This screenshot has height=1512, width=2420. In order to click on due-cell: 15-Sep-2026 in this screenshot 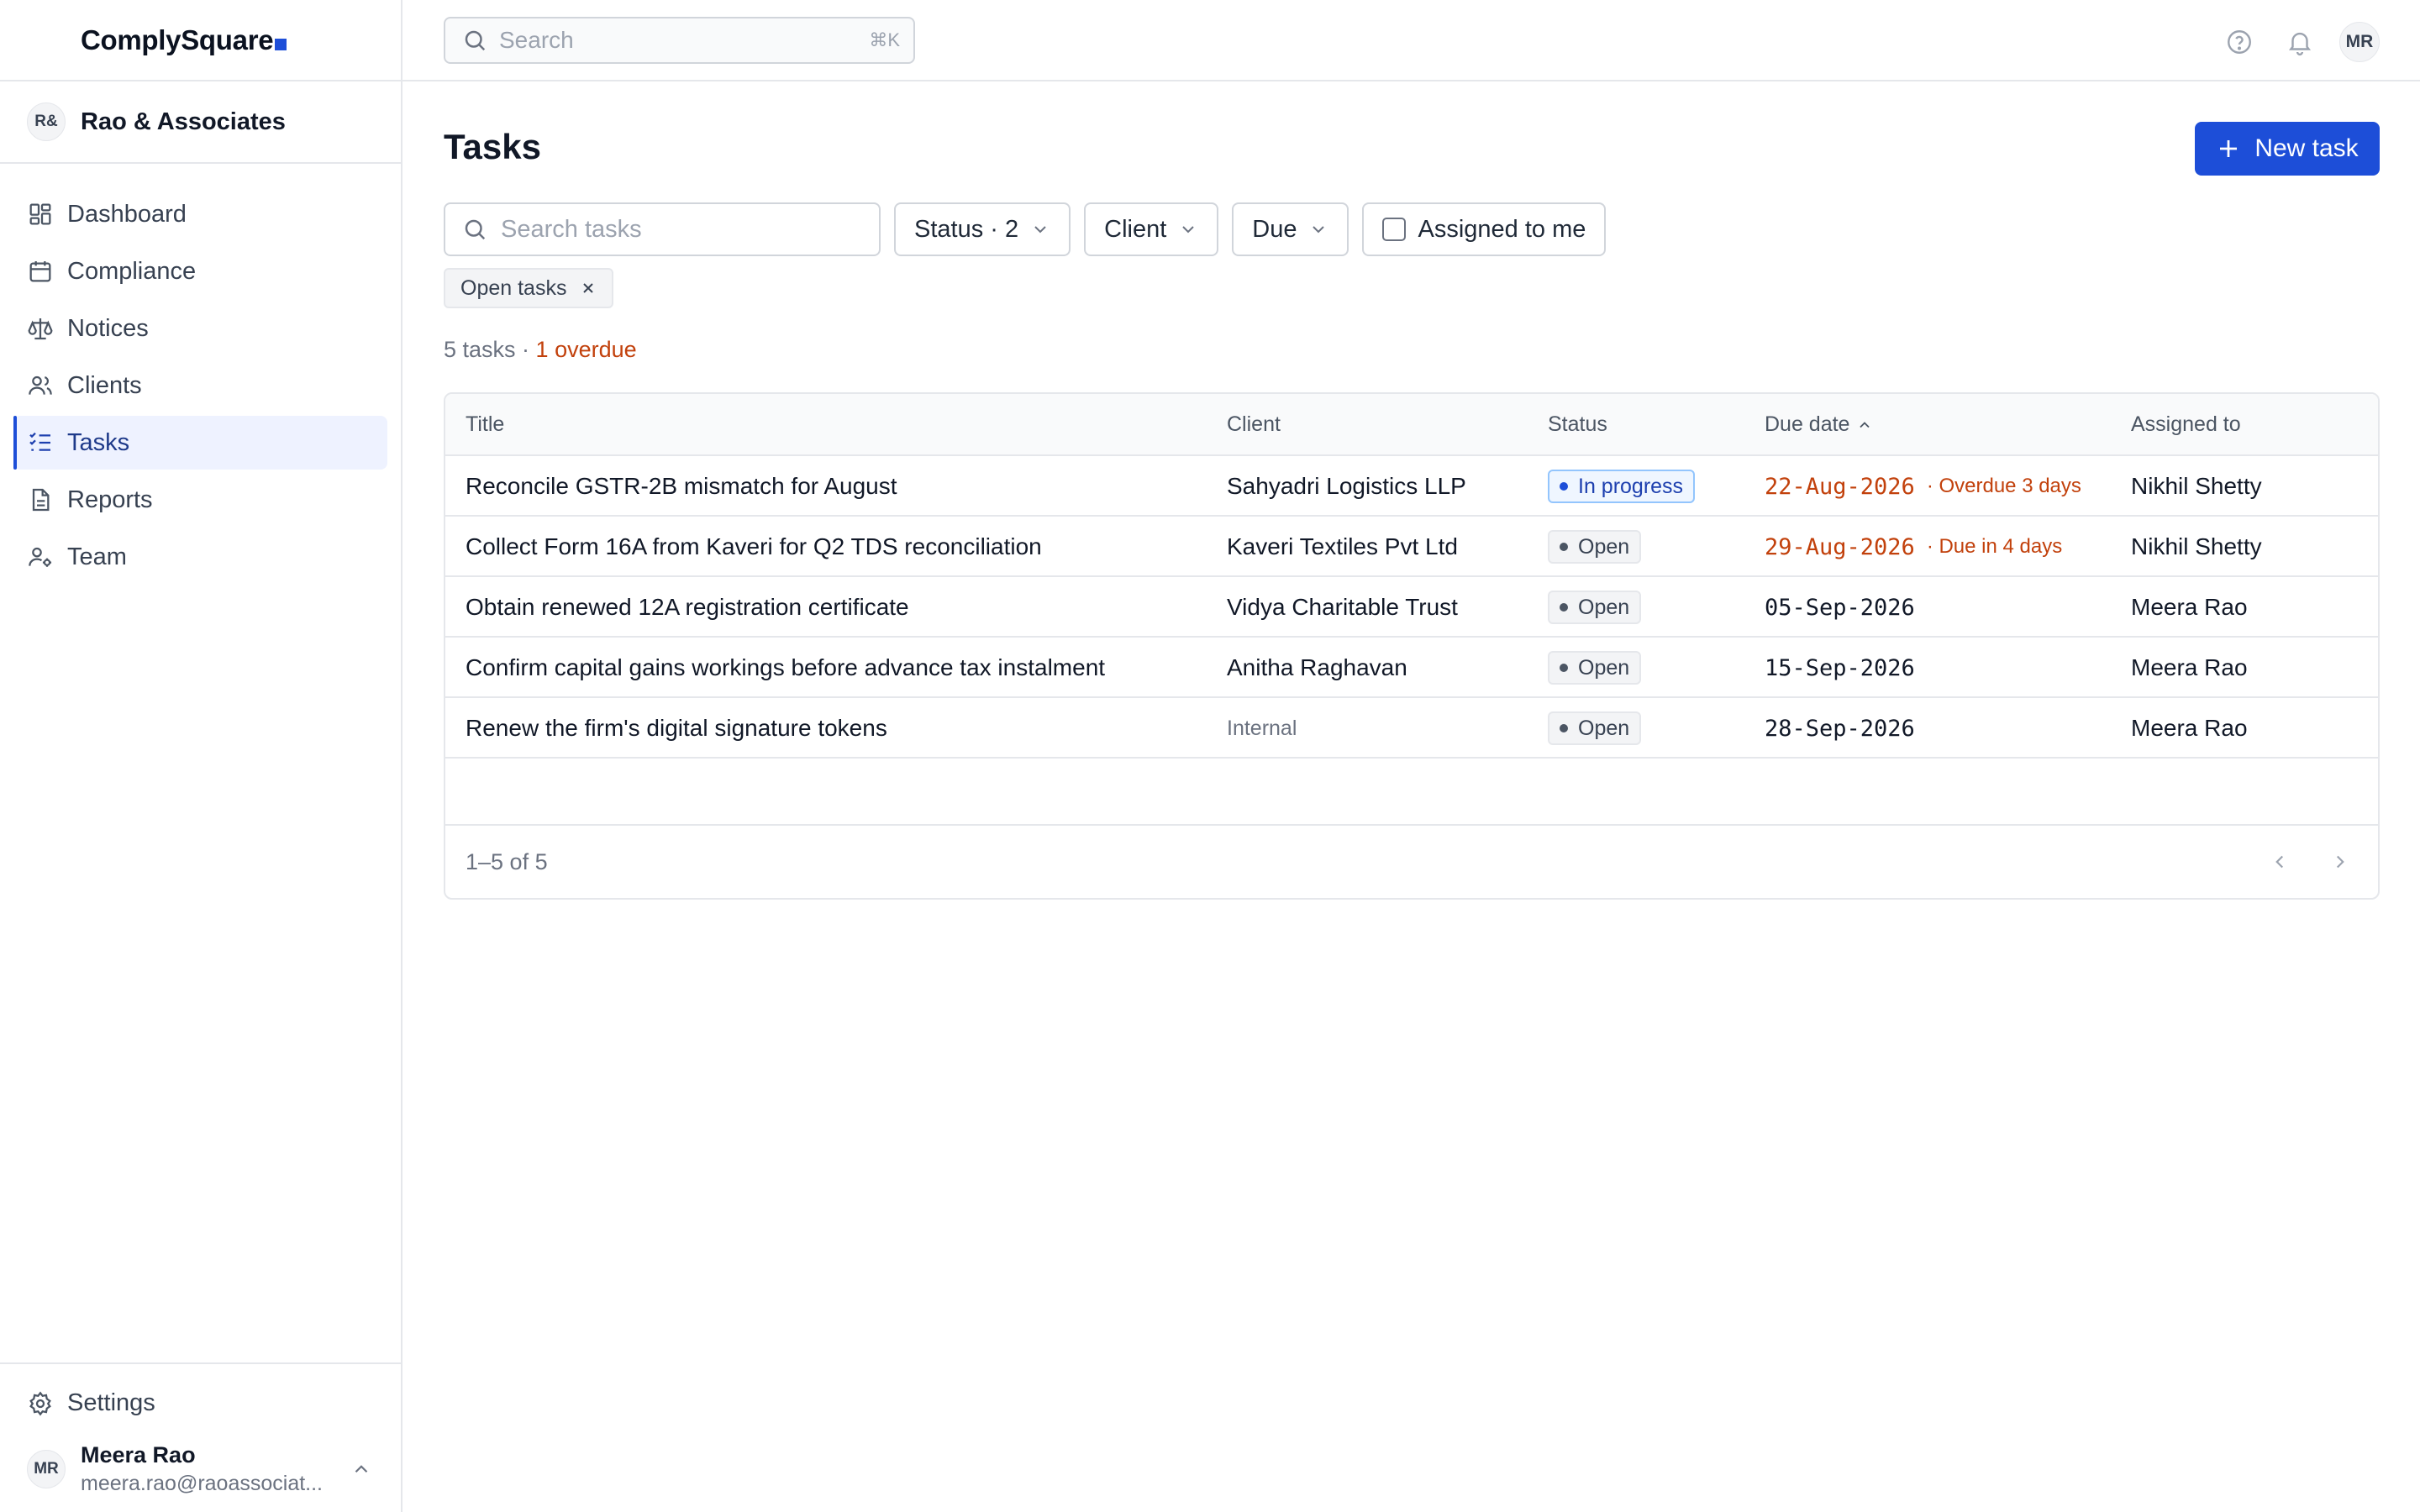, I will do `click(1840, 668)`.